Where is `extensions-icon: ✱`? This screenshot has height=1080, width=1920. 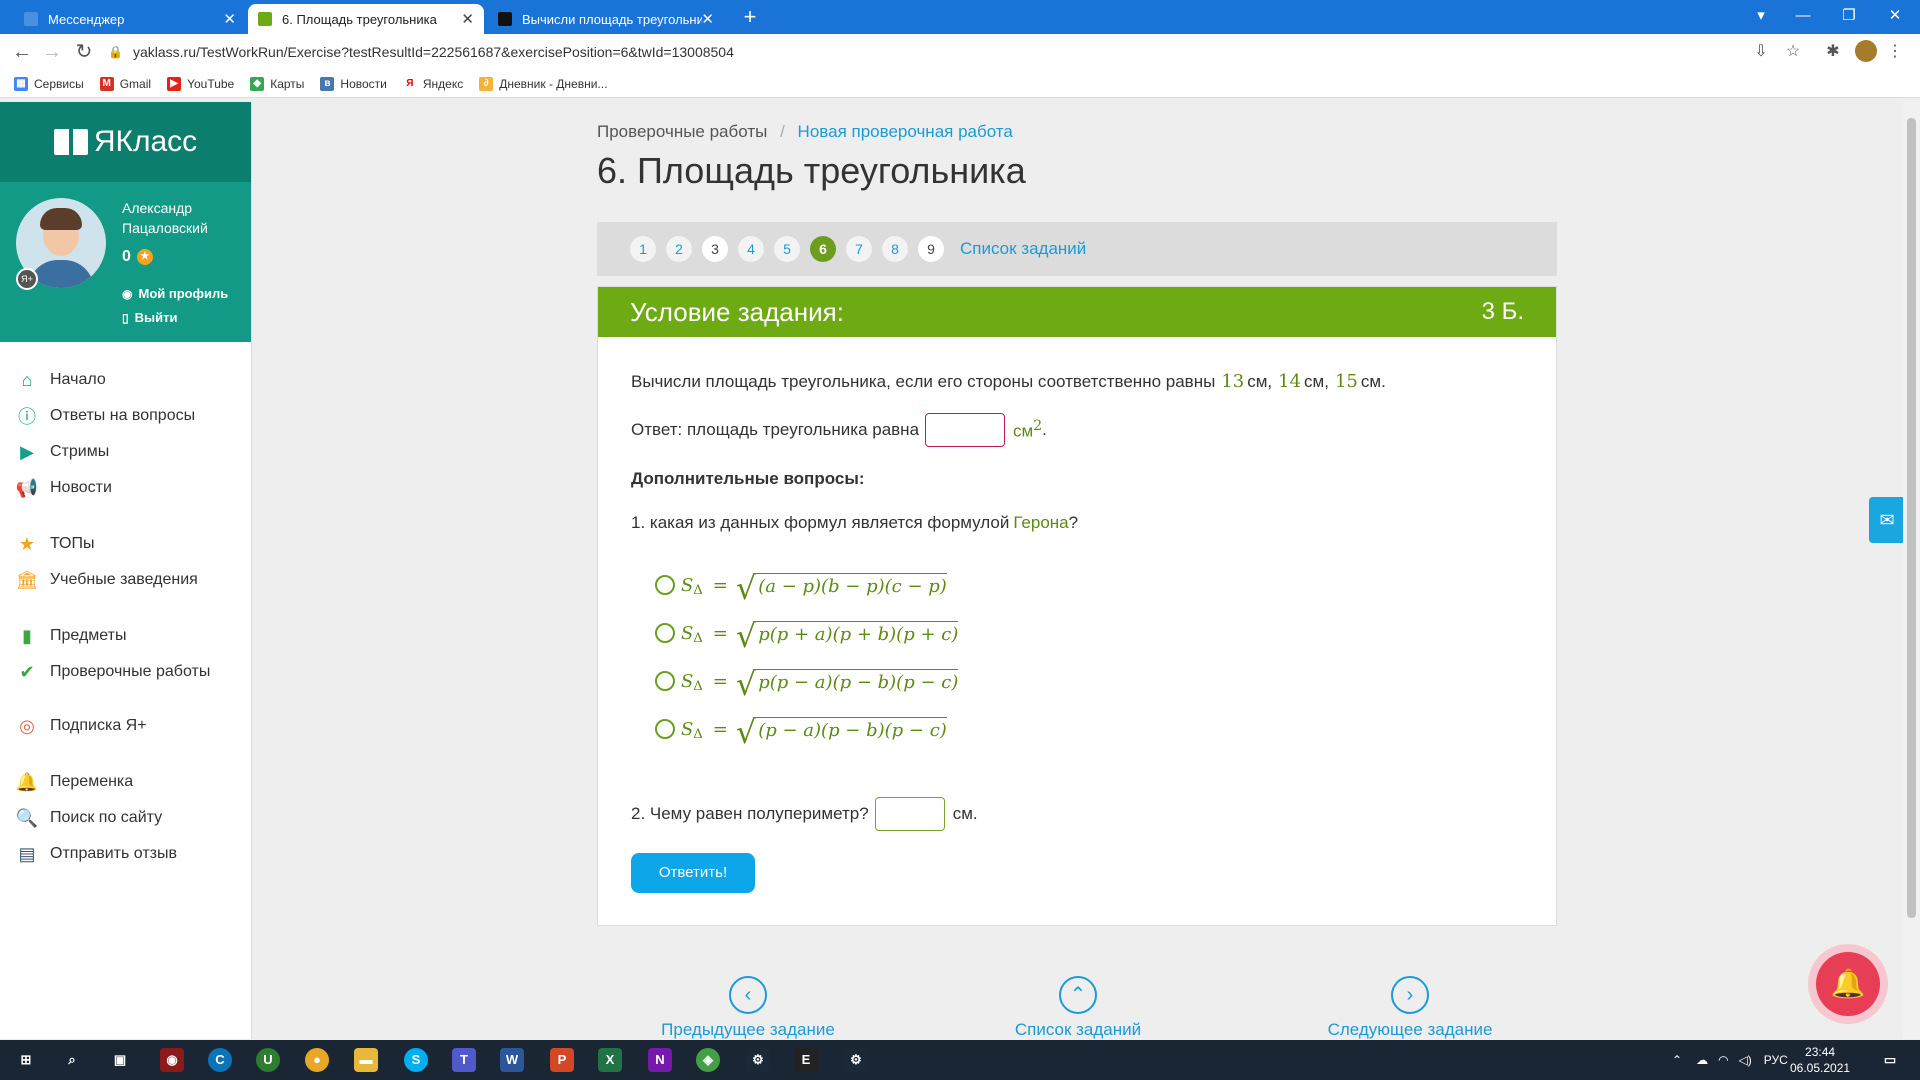 extensions-icon: ✱ is located at coordinates (1833, 52).